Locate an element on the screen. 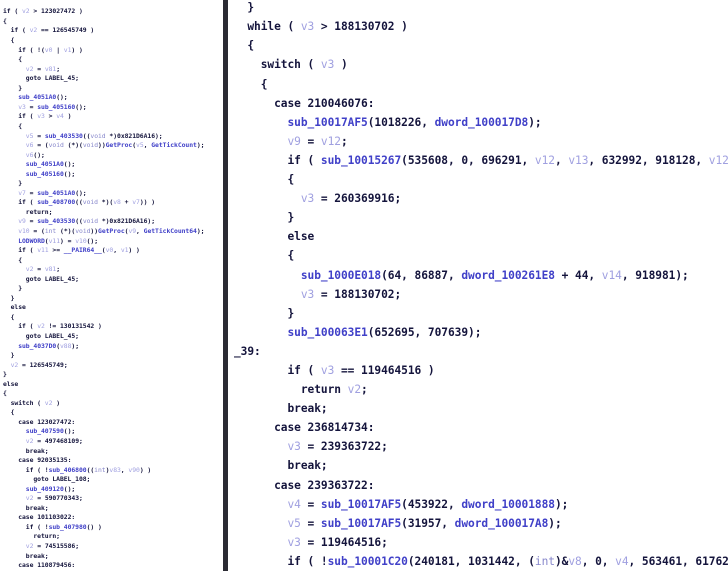  code-line: v3 = 260369916; is located at coordinates (351, 199).